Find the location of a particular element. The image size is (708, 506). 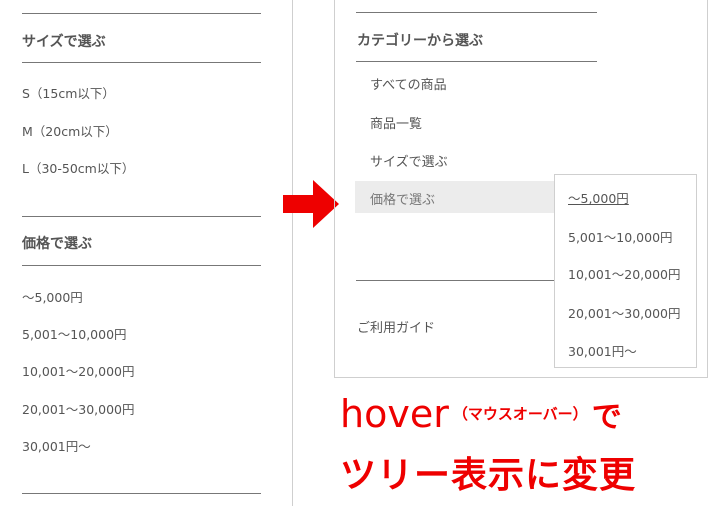

dropdown-item: 10,001〜20,000円 is located at coordinates (624, 273).